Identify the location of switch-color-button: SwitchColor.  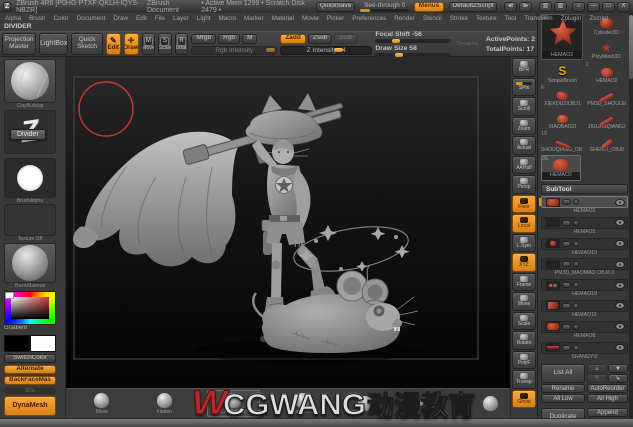
(30, 358).